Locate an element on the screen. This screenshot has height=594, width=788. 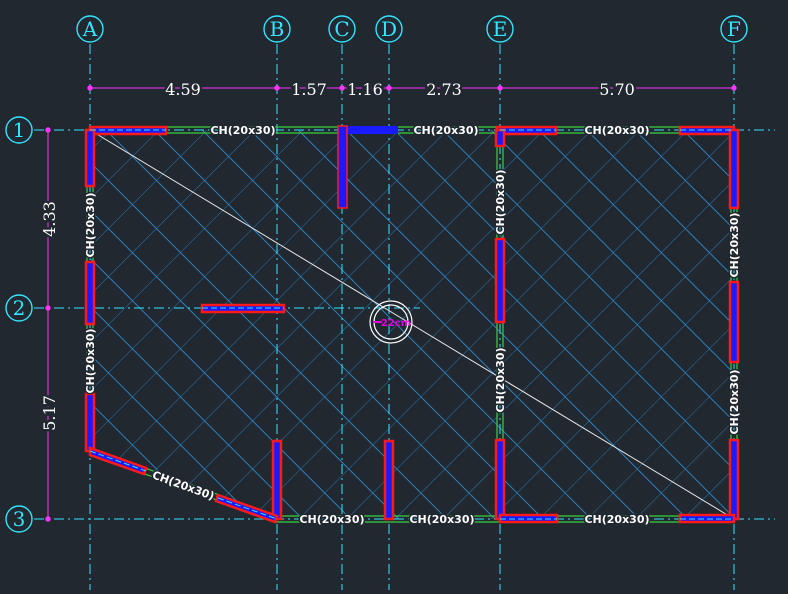
beam-label-3-EF: CH(20x30) is located at coordinates (616, 519).